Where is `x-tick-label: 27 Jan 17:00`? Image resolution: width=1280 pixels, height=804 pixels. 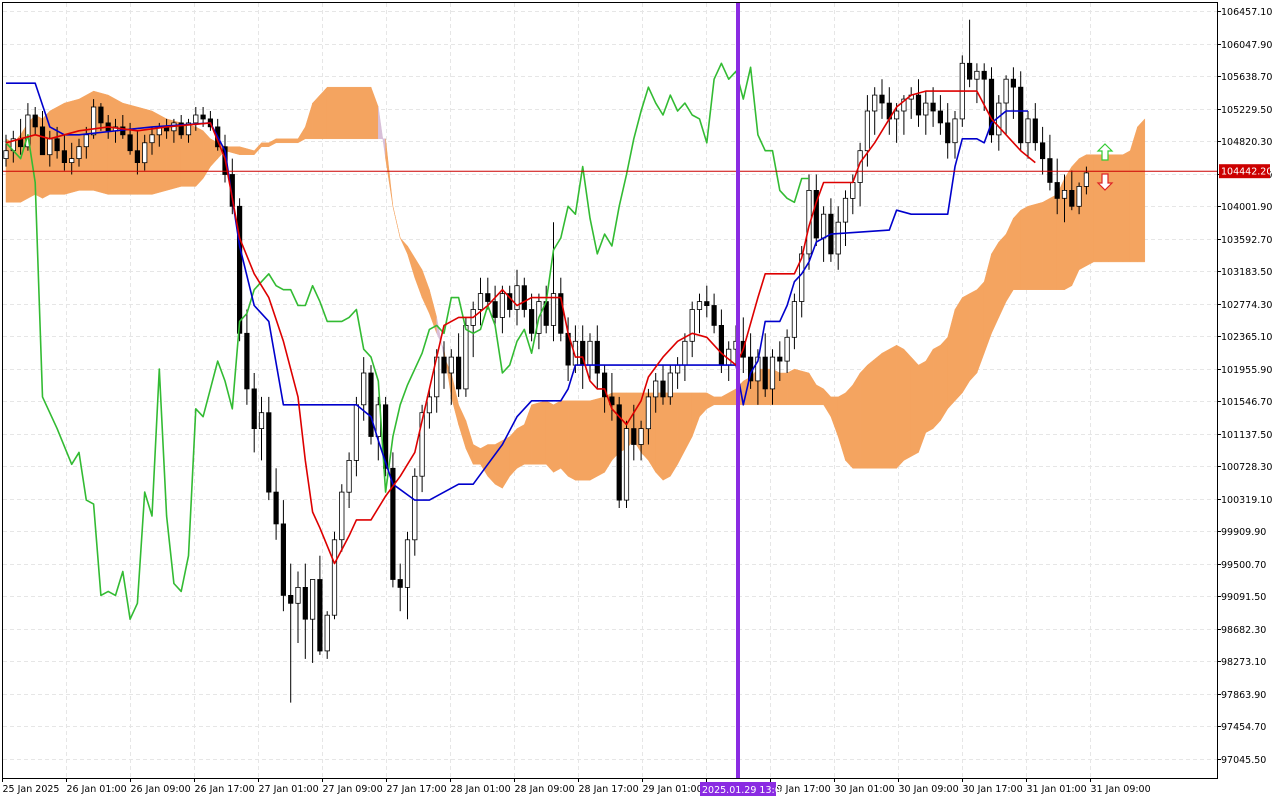
x-tick-label: 27 Jan 17:00 is located at coordinates (417, 789).